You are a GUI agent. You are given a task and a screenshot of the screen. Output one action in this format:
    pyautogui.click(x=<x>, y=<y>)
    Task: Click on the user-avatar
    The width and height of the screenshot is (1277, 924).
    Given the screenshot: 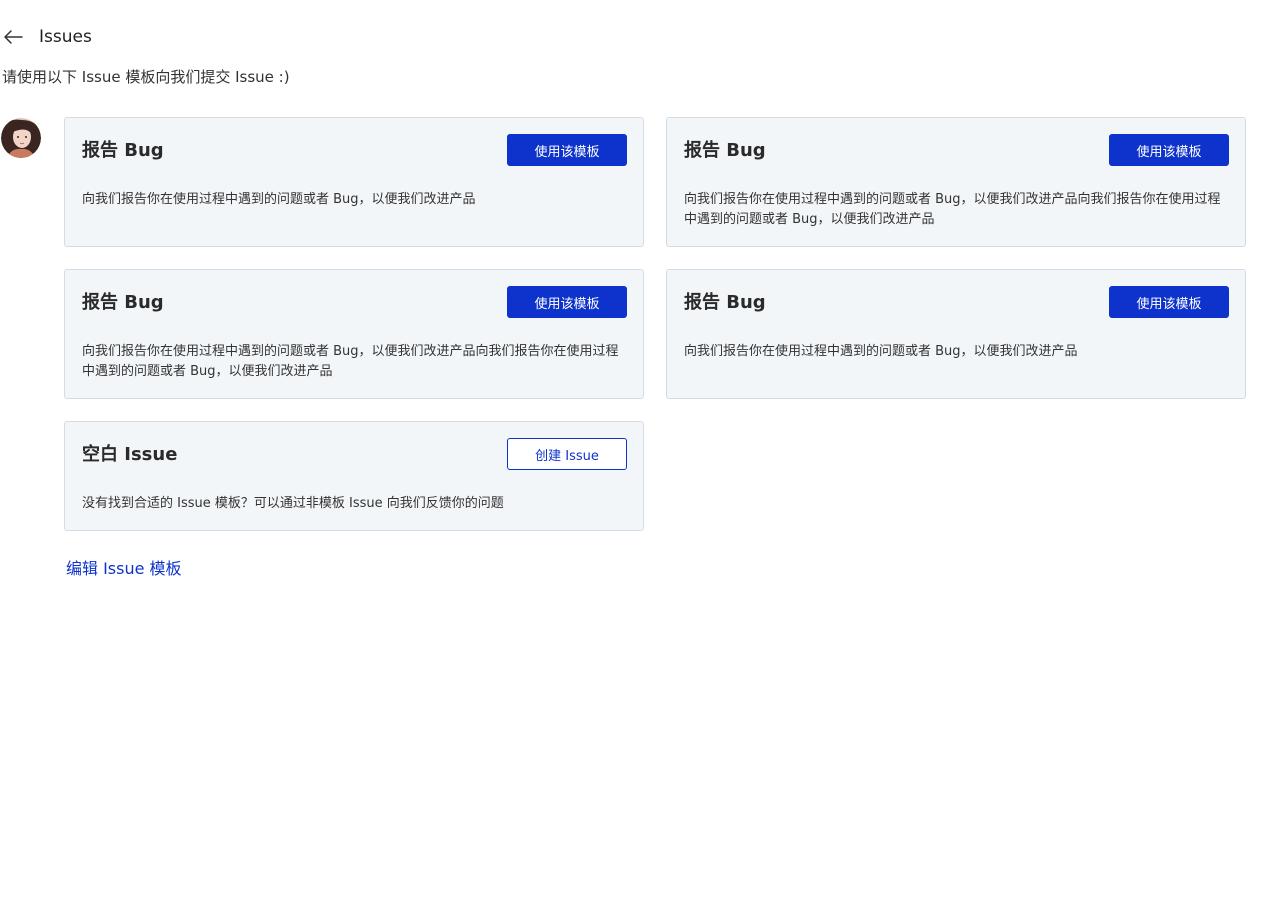 What is the action you would take?
    pyautogui.click(x=21, y=138)
    